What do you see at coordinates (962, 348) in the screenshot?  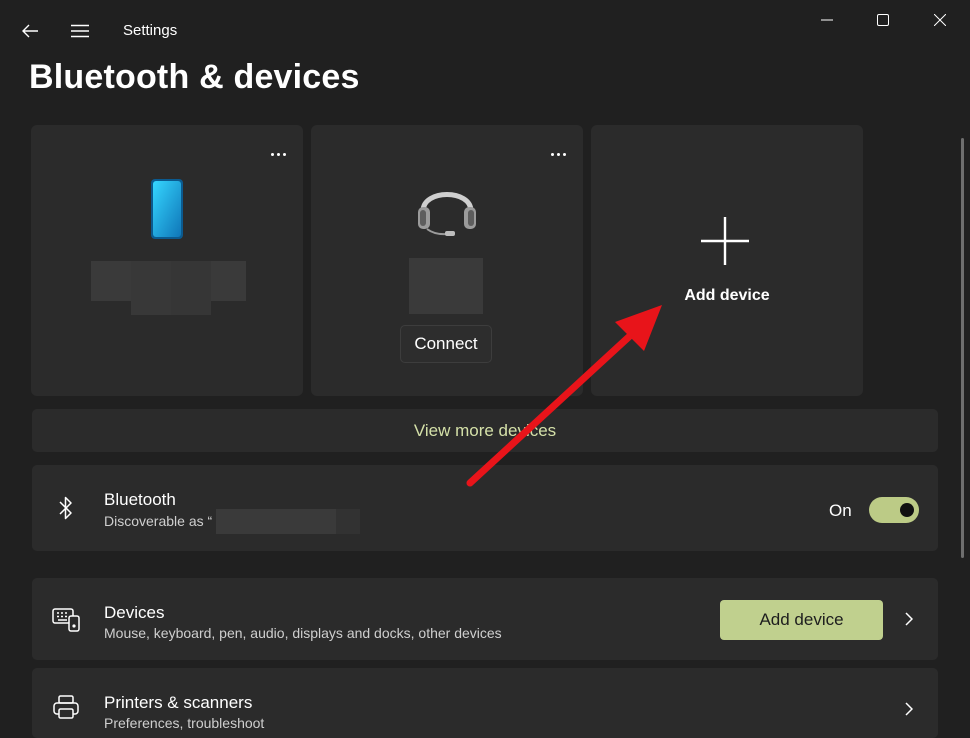 I see `scrollbar` at bounding box center [962, 348].